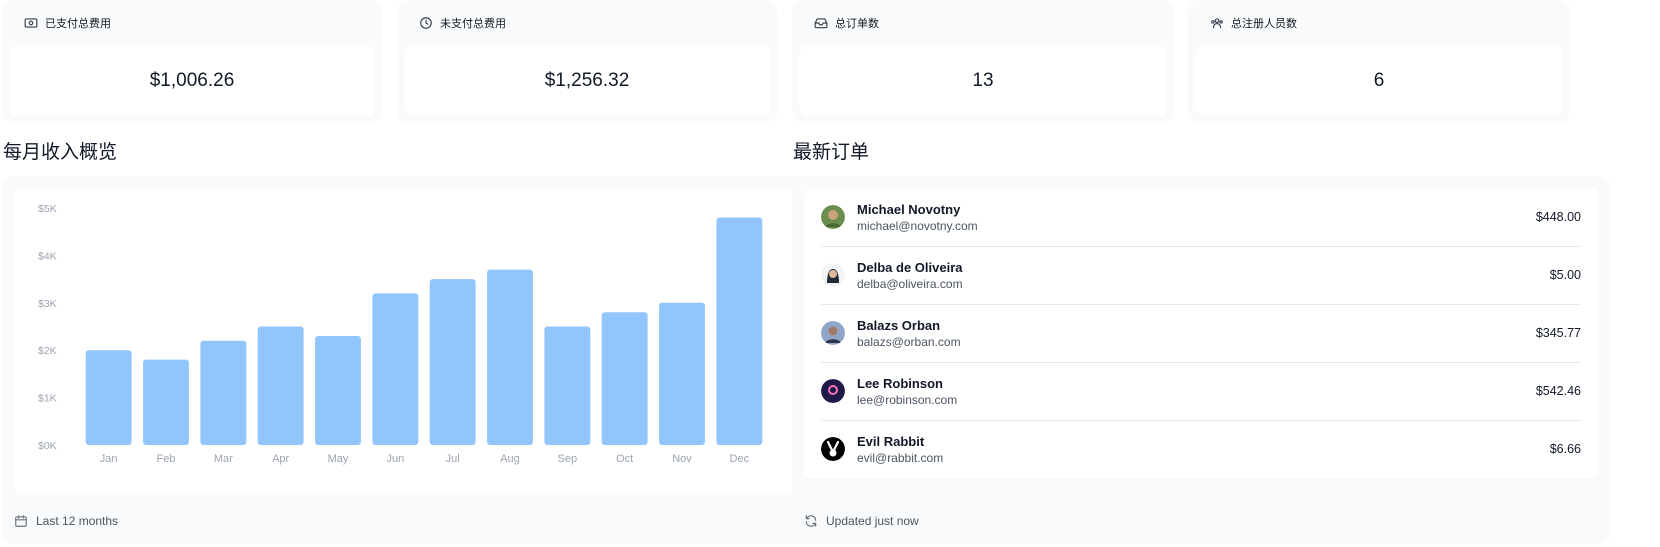 The width and height of the screenshot is (1660, 547). I want to click on x-tick-label: Jul, so click(453, 459).